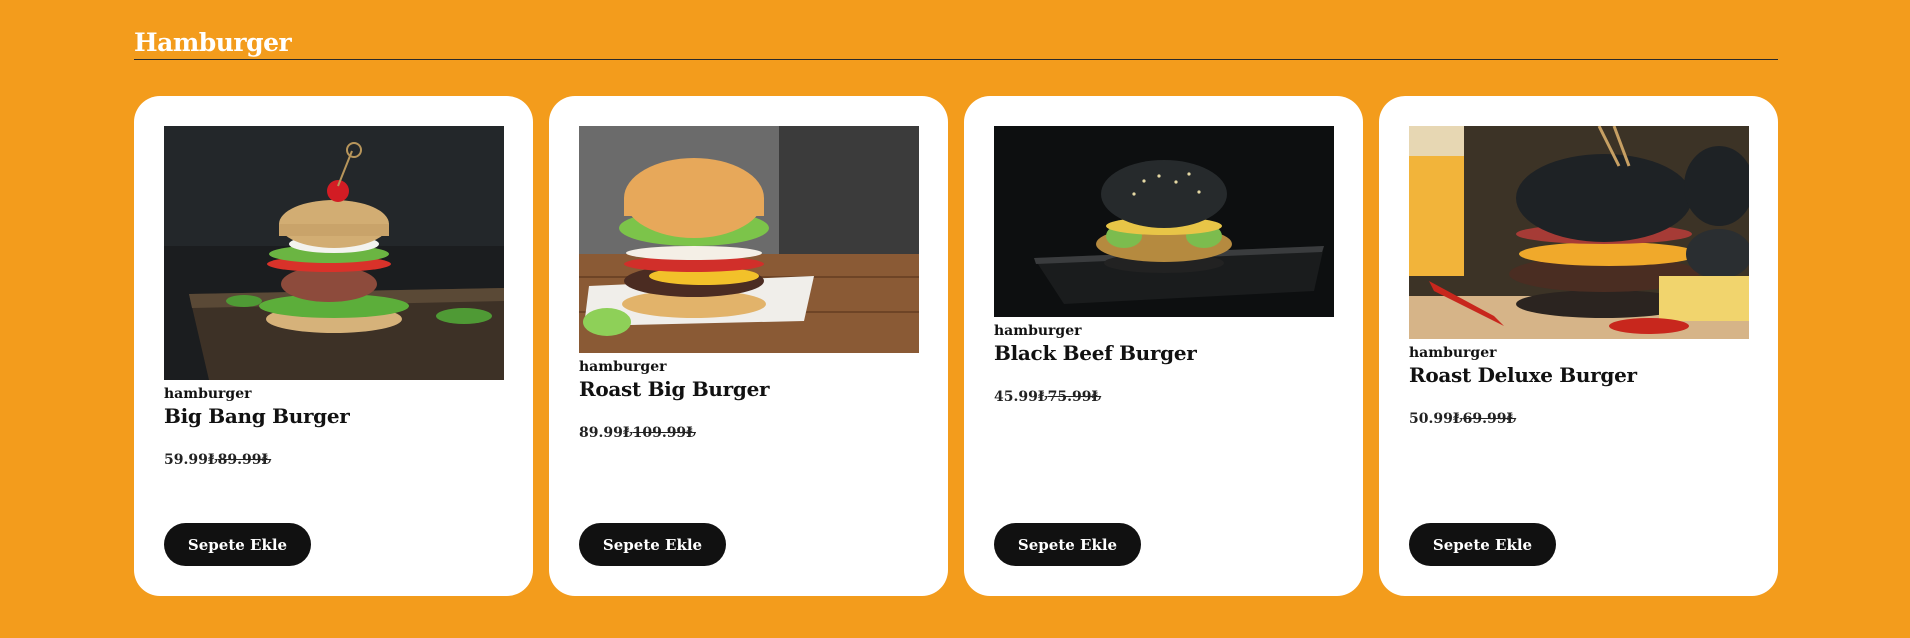  Describe the element at coordinates (749, 389) in the screenshot. I see `product-name: Roast Big Burger` at that location.